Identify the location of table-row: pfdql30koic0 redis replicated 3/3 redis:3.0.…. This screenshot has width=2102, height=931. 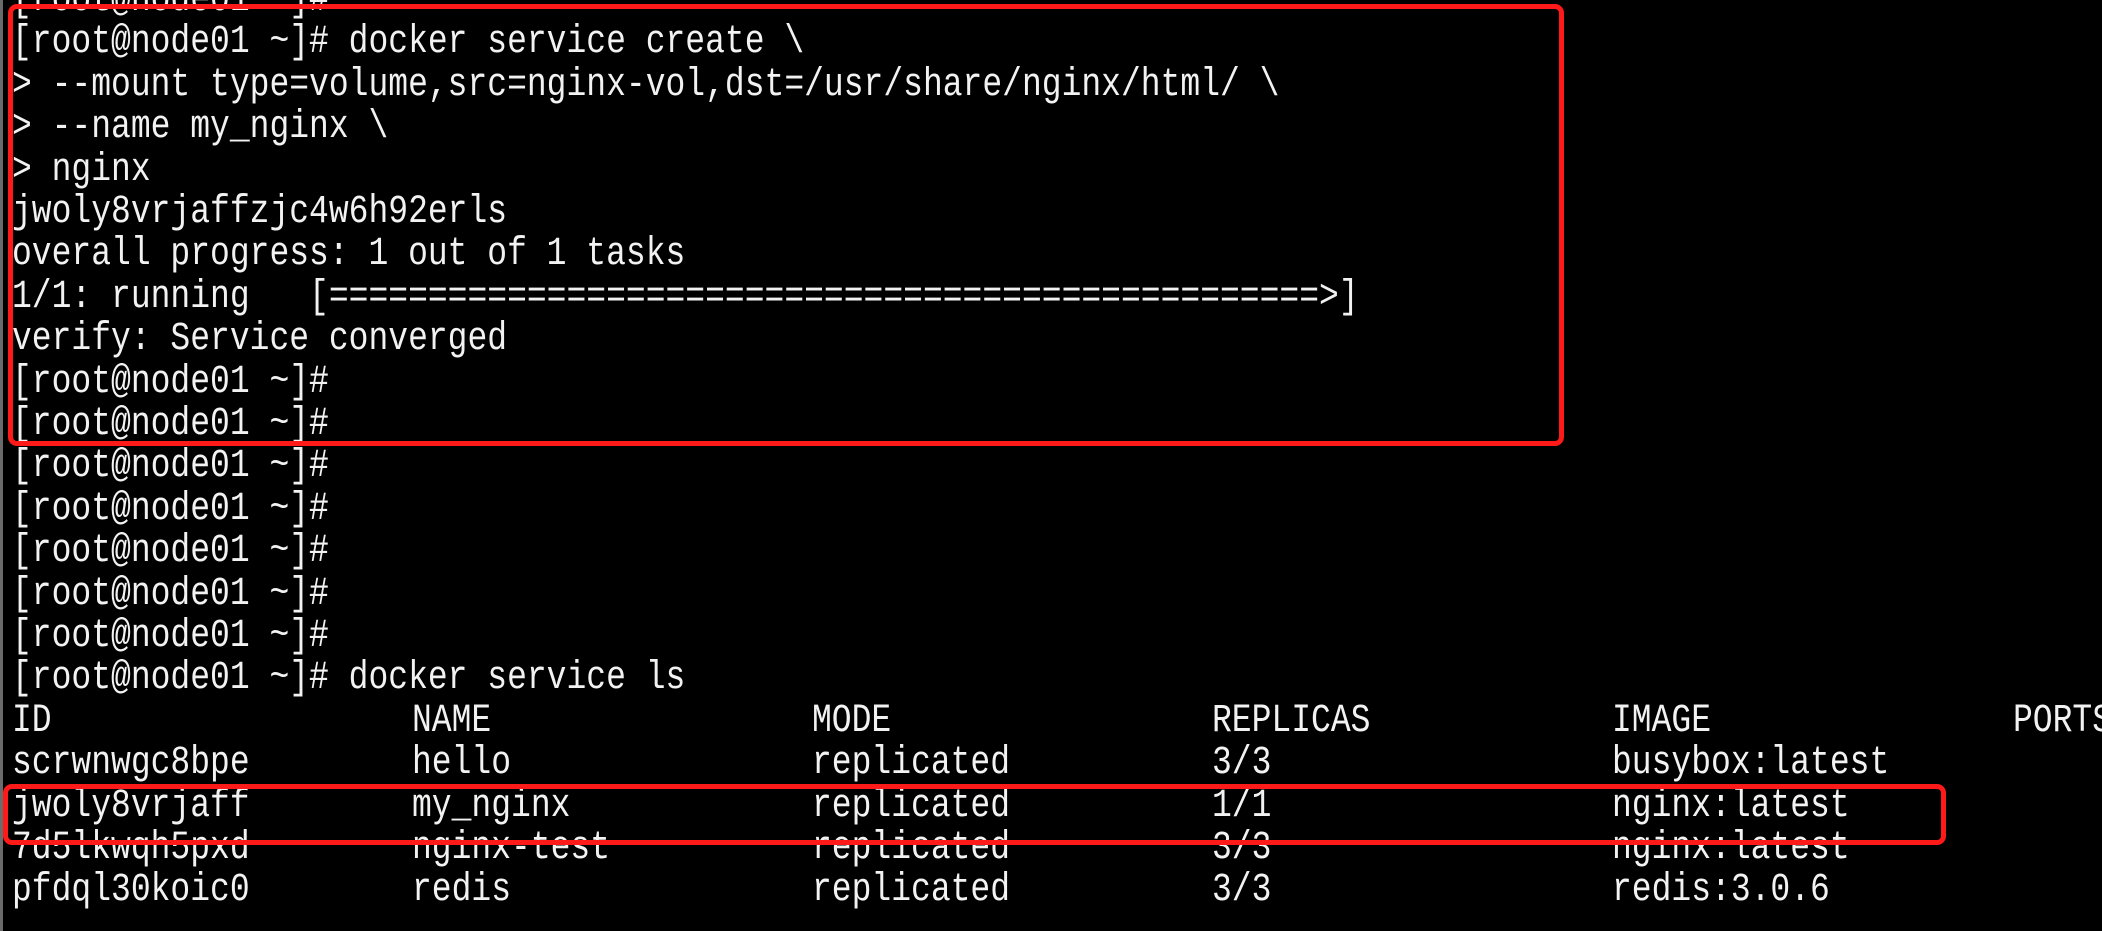
(1057, 890).